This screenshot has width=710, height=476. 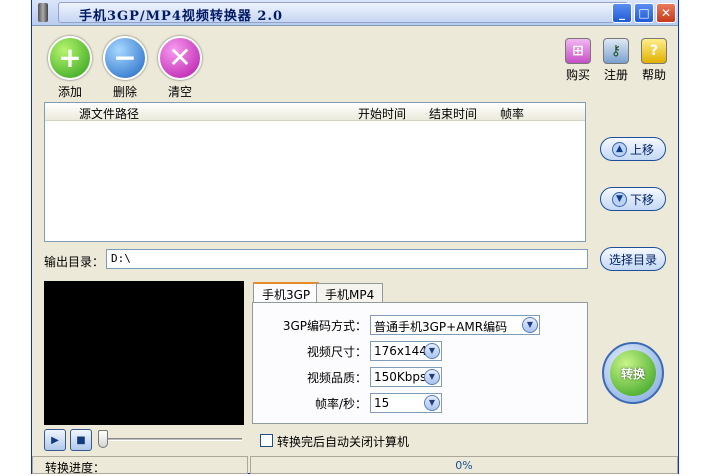 I want to click on stop-button: ■, so click(x=81, y=440).